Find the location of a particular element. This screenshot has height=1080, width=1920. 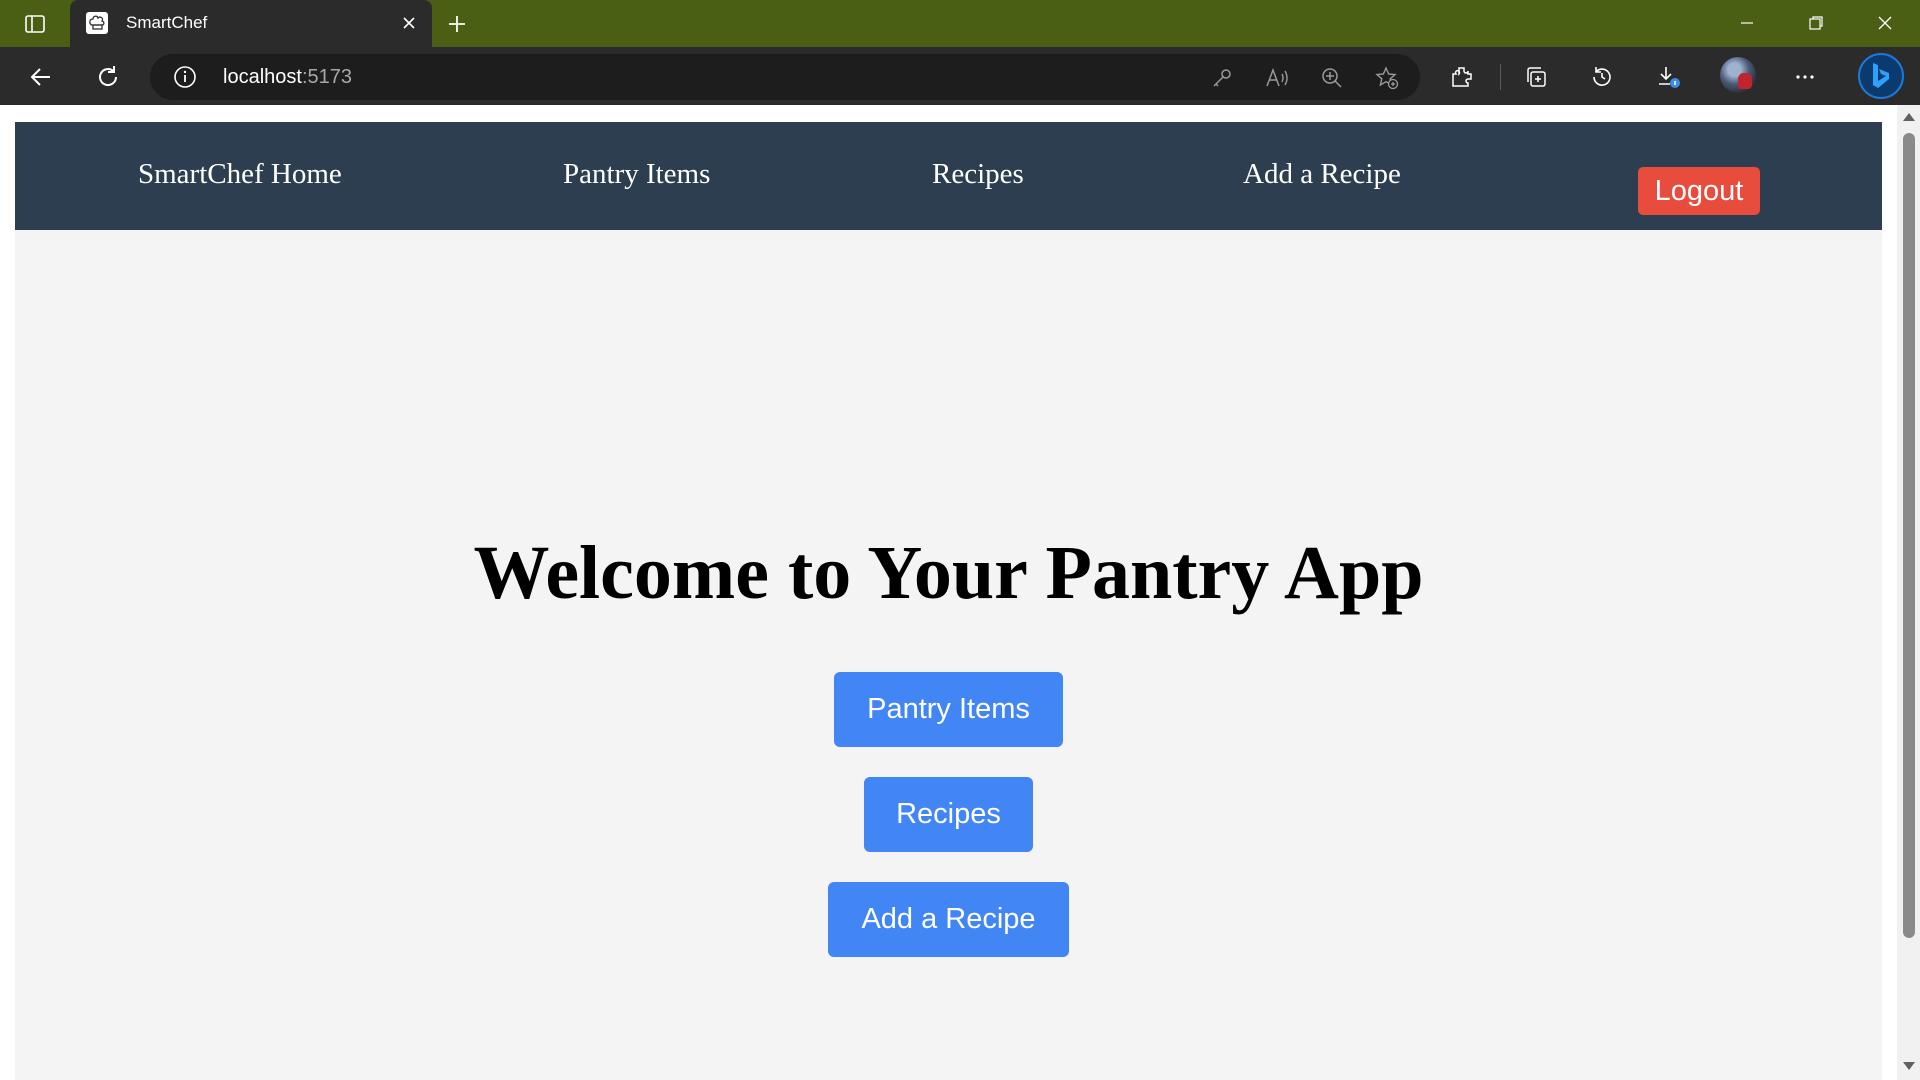

toolbar-divider is located at coordinates (1500, 77).